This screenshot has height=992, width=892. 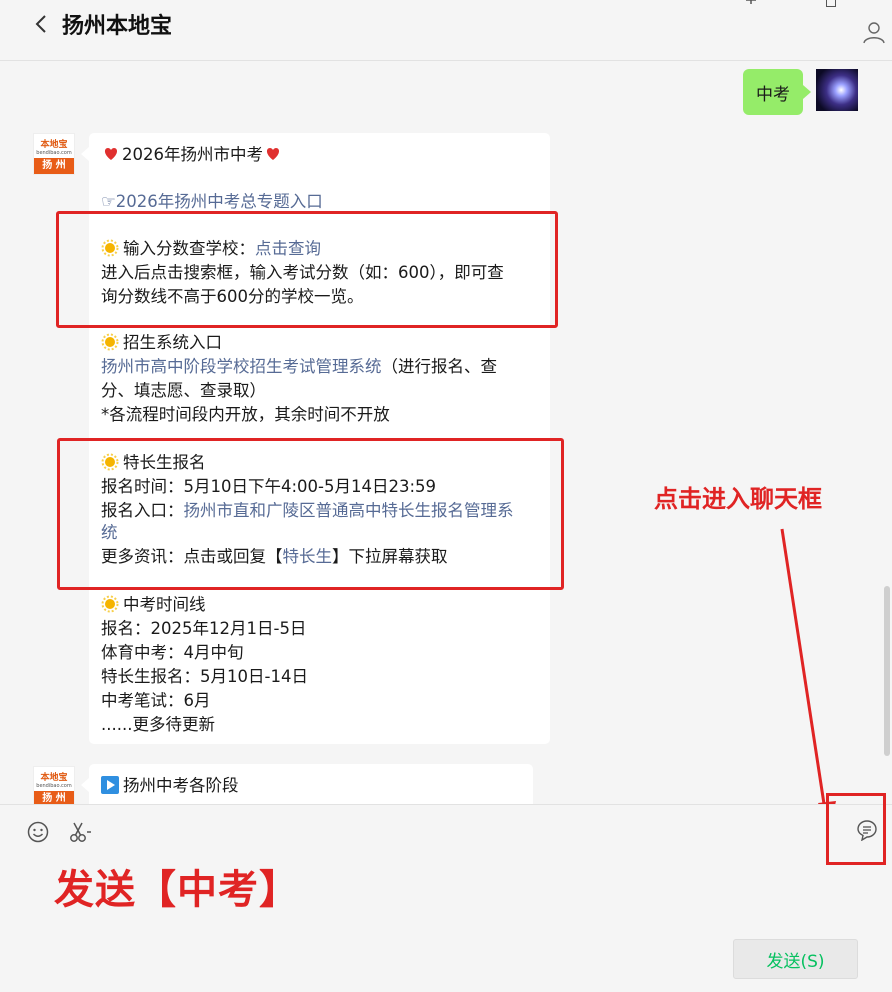 I want to click on back-arrow-icon, so click(x=42, y=24).